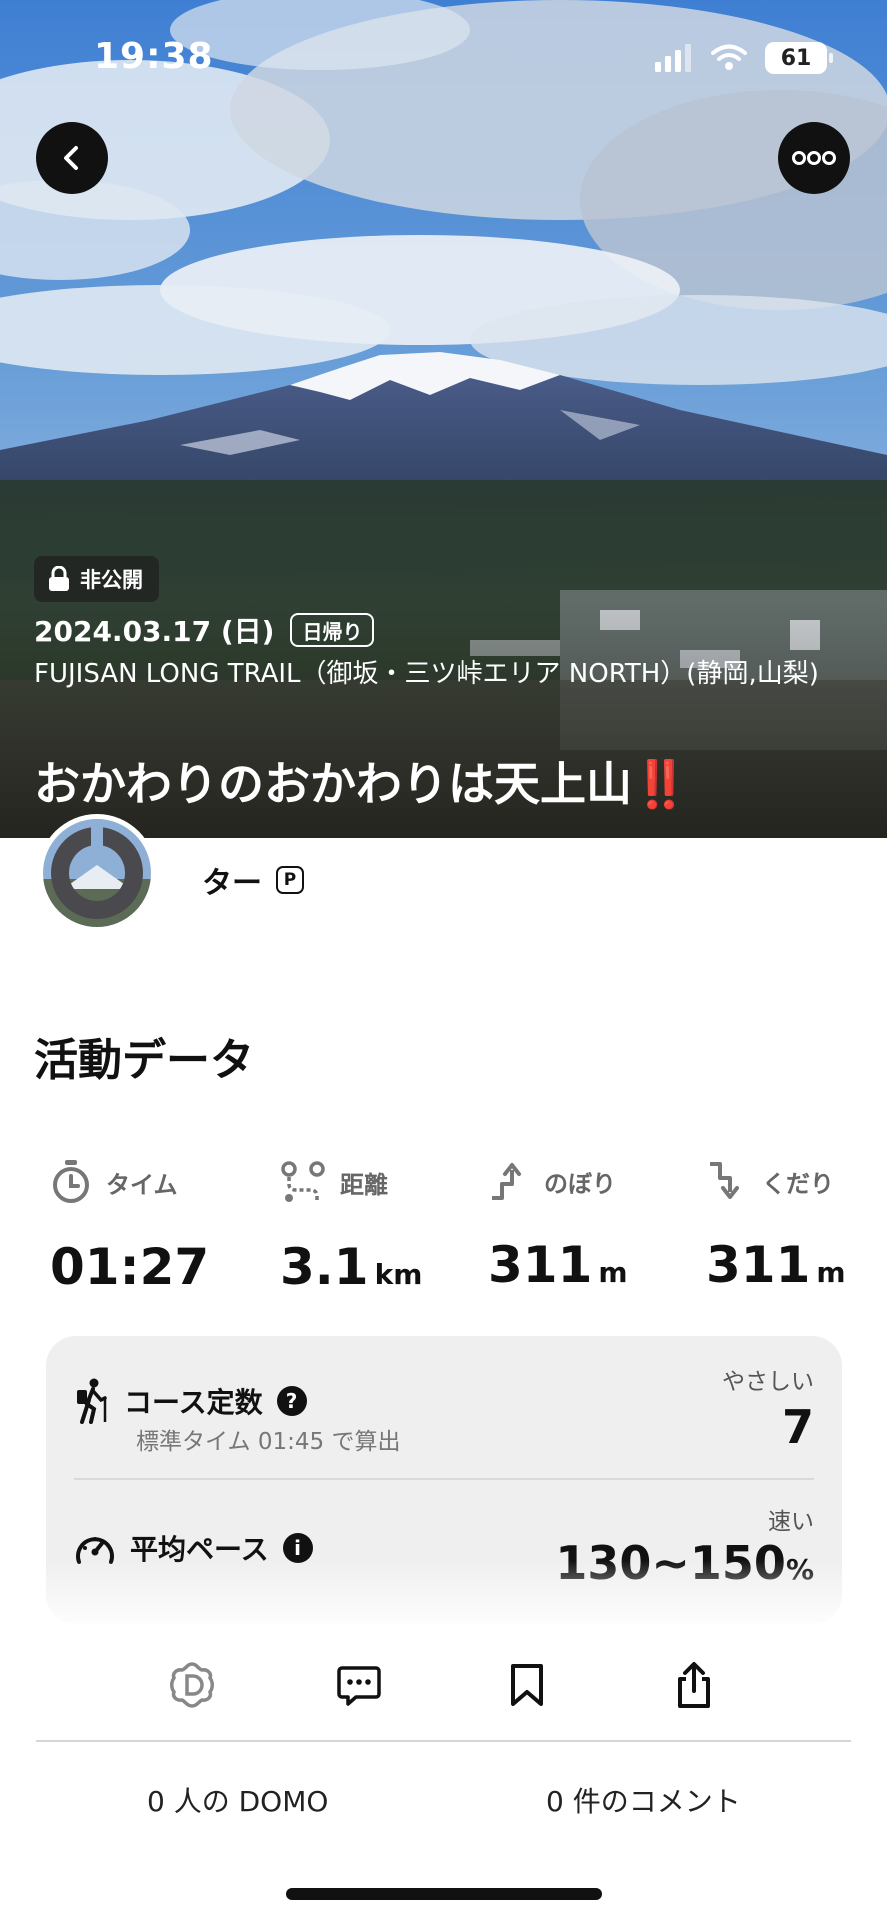 Image resolution: width=887 pixels, height=1920 pixels. I want to click on user-name-row: ター P, so click(253, 880).